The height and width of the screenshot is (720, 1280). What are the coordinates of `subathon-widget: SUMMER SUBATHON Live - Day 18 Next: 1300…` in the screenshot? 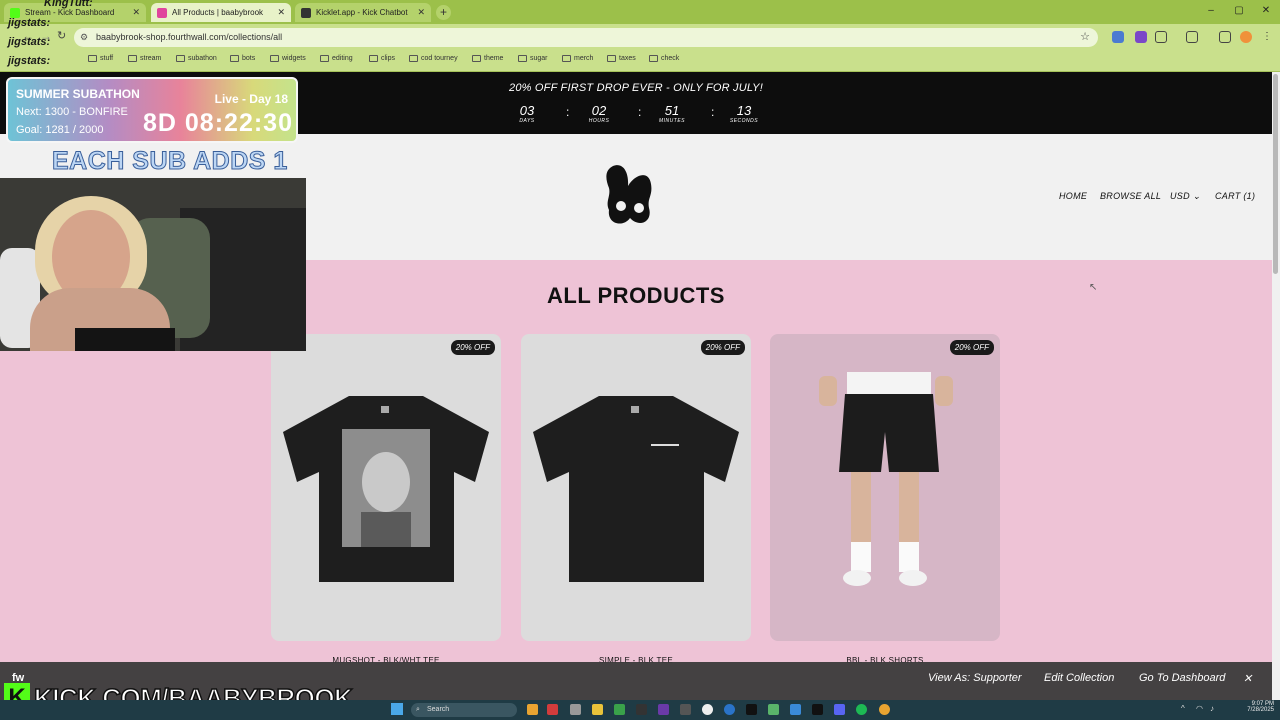 It's located at (152, 110).